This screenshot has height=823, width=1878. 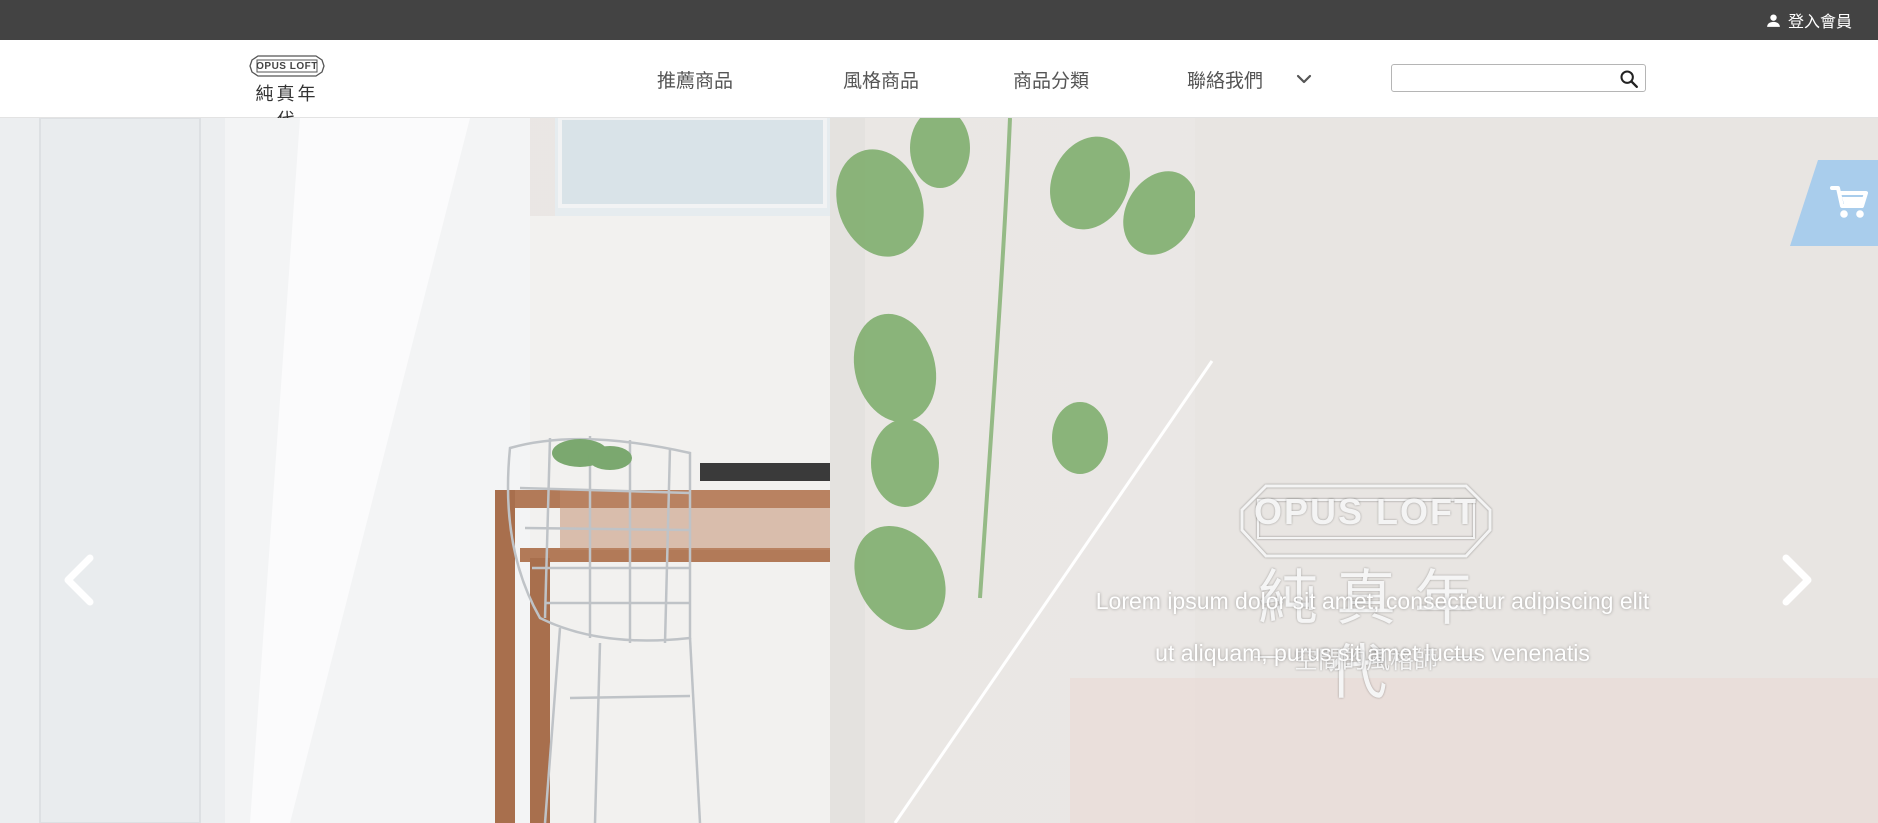 What do you see at coordinates (695, 79) in the screenshot?
I see `nav-item-recommended: 推薦商品` at bounding box center [695, 79].